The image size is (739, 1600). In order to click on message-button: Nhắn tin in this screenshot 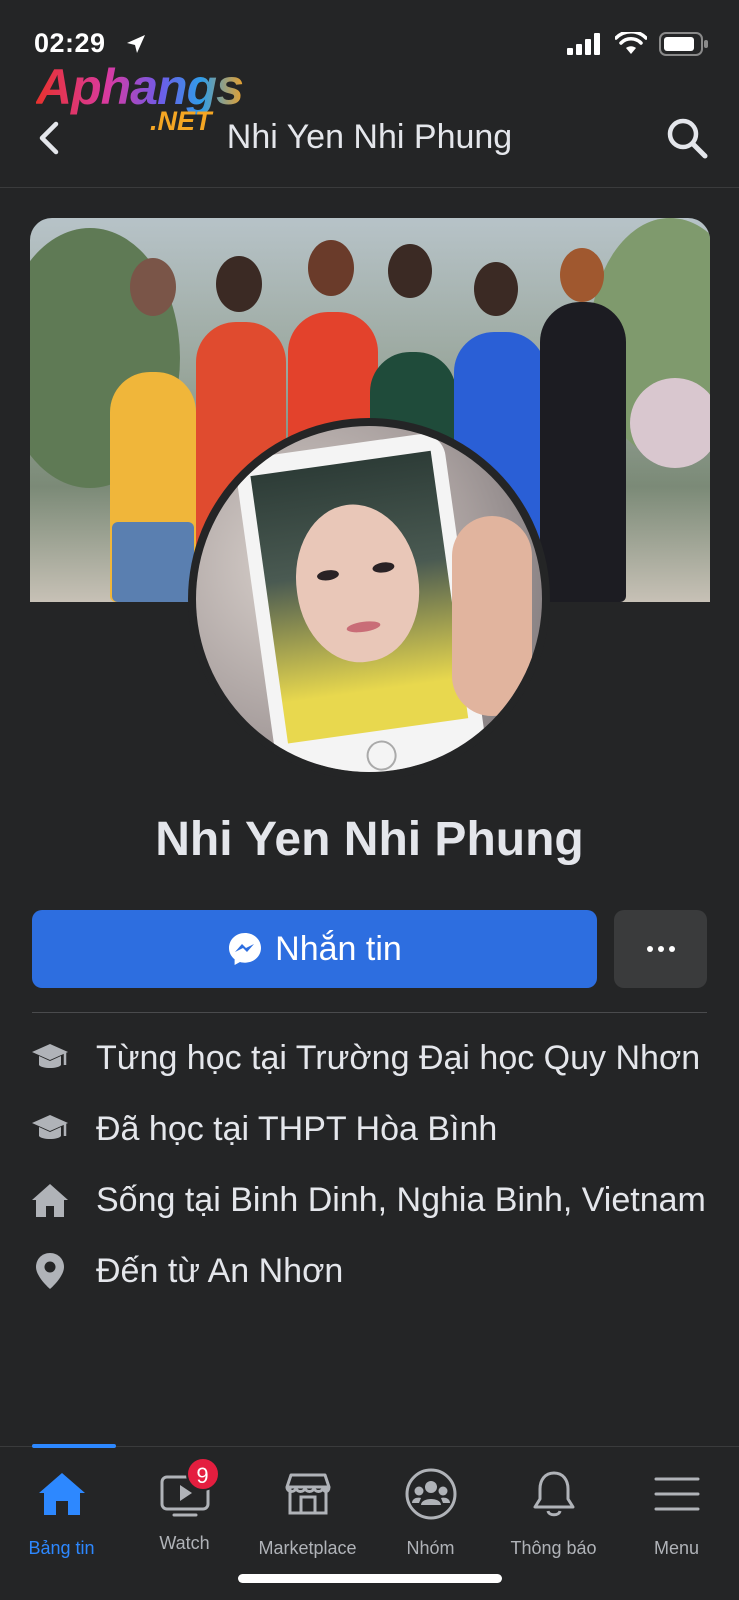, I will do `click(314, 949)`.